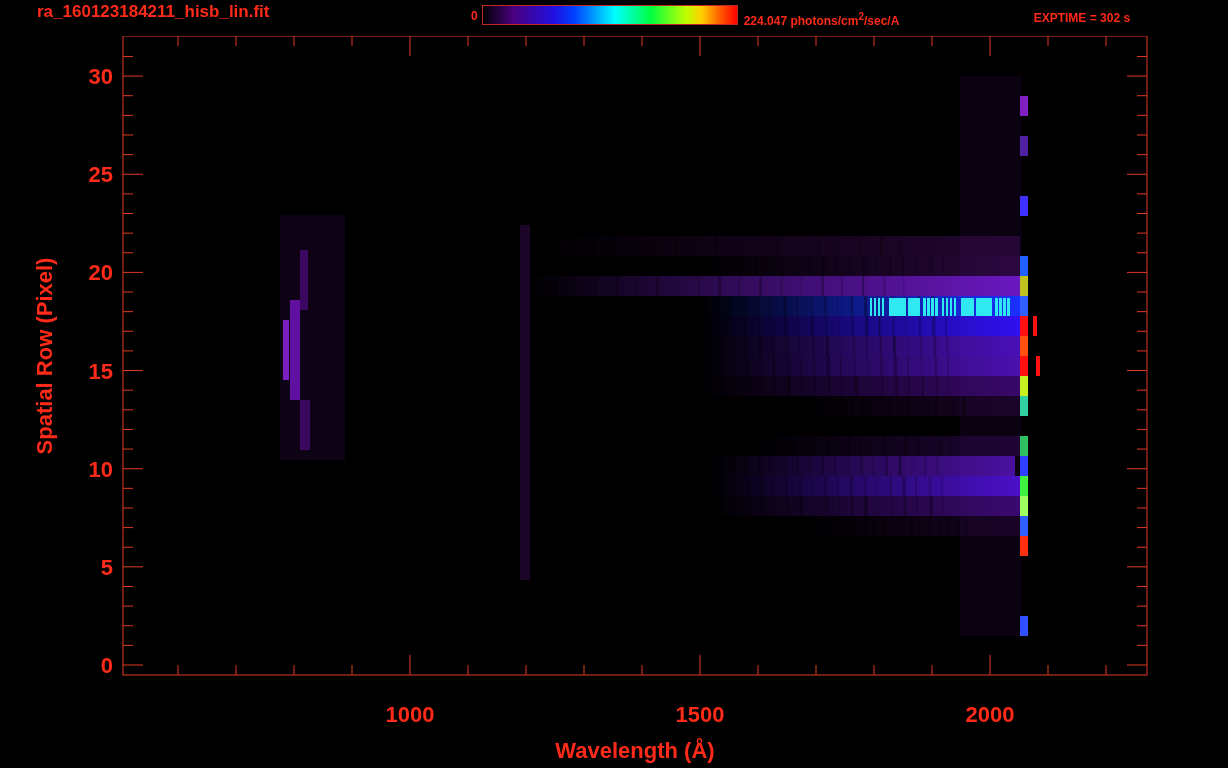 The width and height of the screenshot is (1228, 768). What do you see at coordinates (410, 714) in the screenshot?
I see `x-tick-label: 1000` at bounding box center [410, 714].